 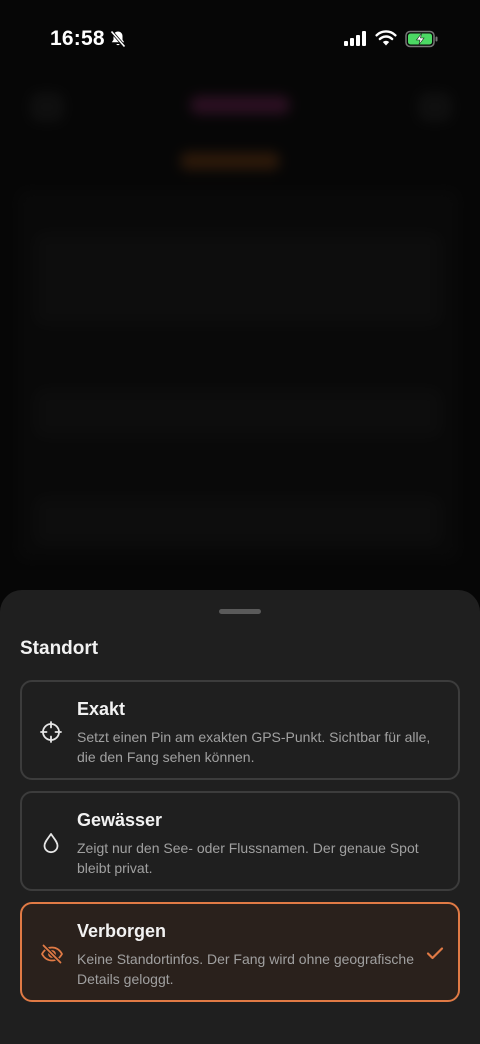 What do you see at coordinates (52, 954) in the screenshot?
I see `eye-slash-icon` at bounding box center [52, 954].